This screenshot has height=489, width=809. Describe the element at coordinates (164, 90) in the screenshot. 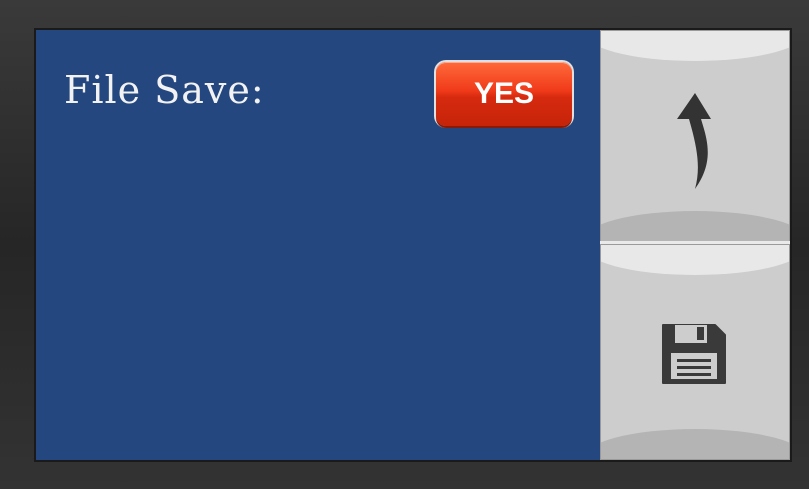

I see `file-save-label: File Save:` at that location.